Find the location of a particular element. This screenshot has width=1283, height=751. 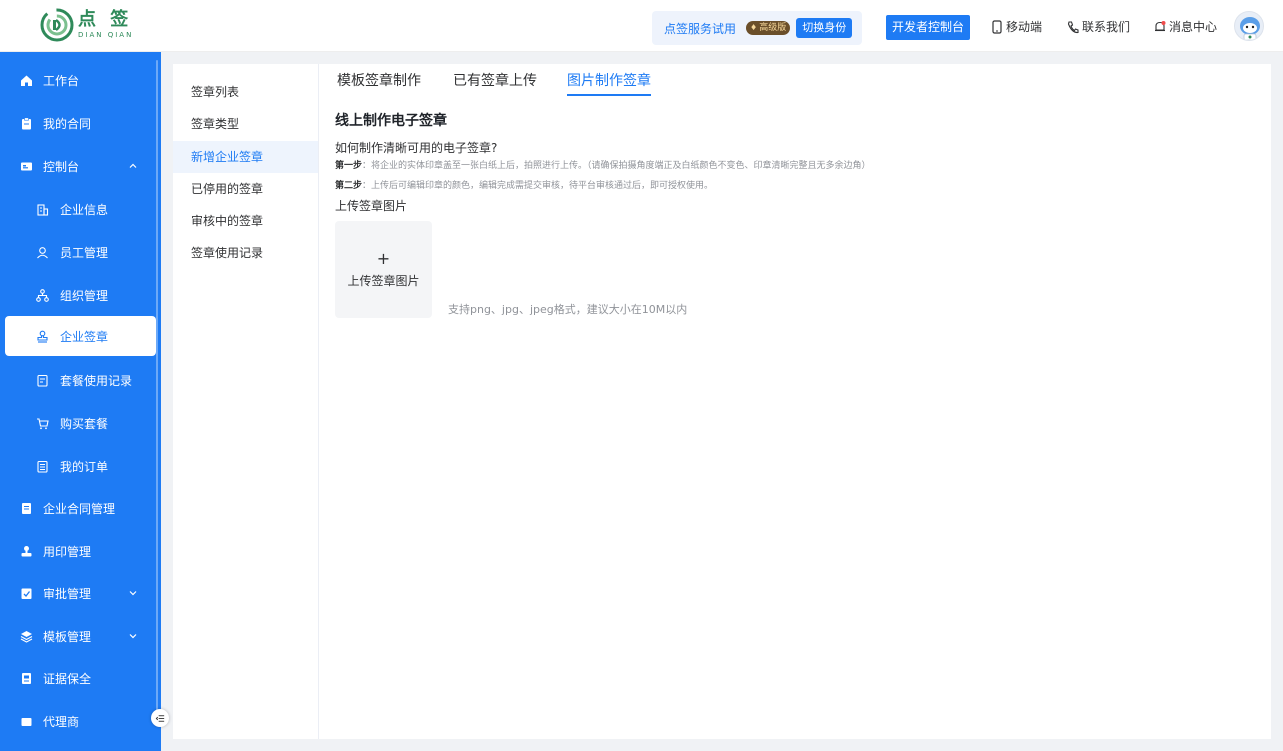

vip-badge: ♦ 高级版 is located at coordinates (768, 28).